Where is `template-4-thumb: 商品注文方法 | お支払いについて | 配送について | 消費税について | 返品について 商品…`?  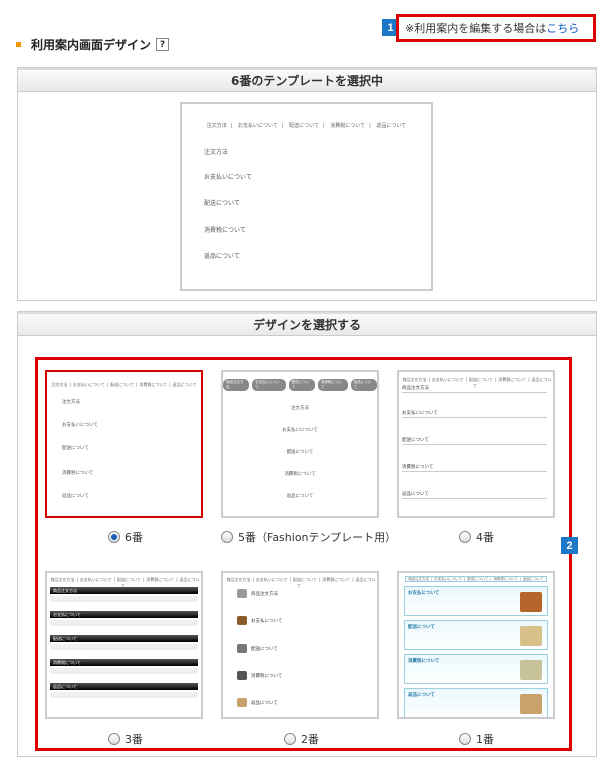 template-4-thumb: 商品注文方法 | お支払いについて | 配送について | 消費税について | 返品について 商品… is located at coordinates (476, 444).